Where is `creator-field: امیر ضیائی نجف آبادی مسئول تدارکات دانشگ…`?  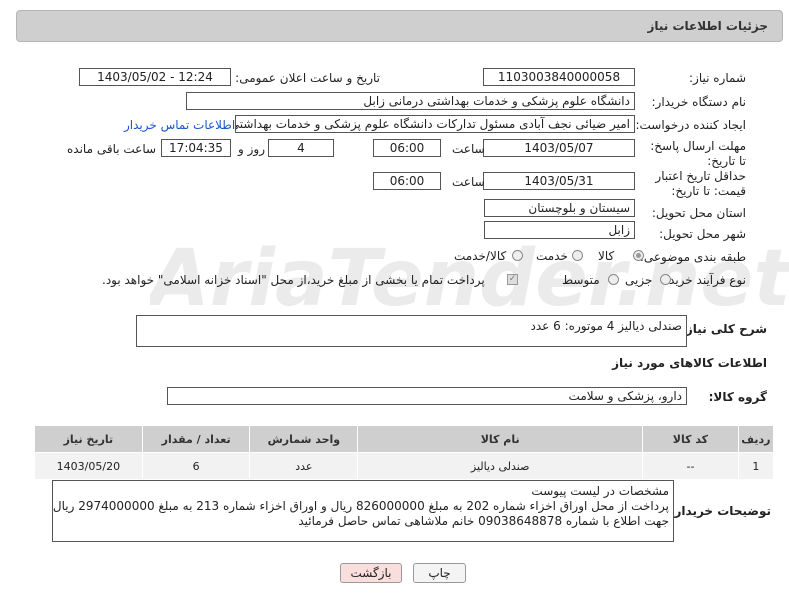 creator-field: امیر ضیائی نجف آبادی مسئول تدارکات دانشگ… is located at coordinates (435, 124).